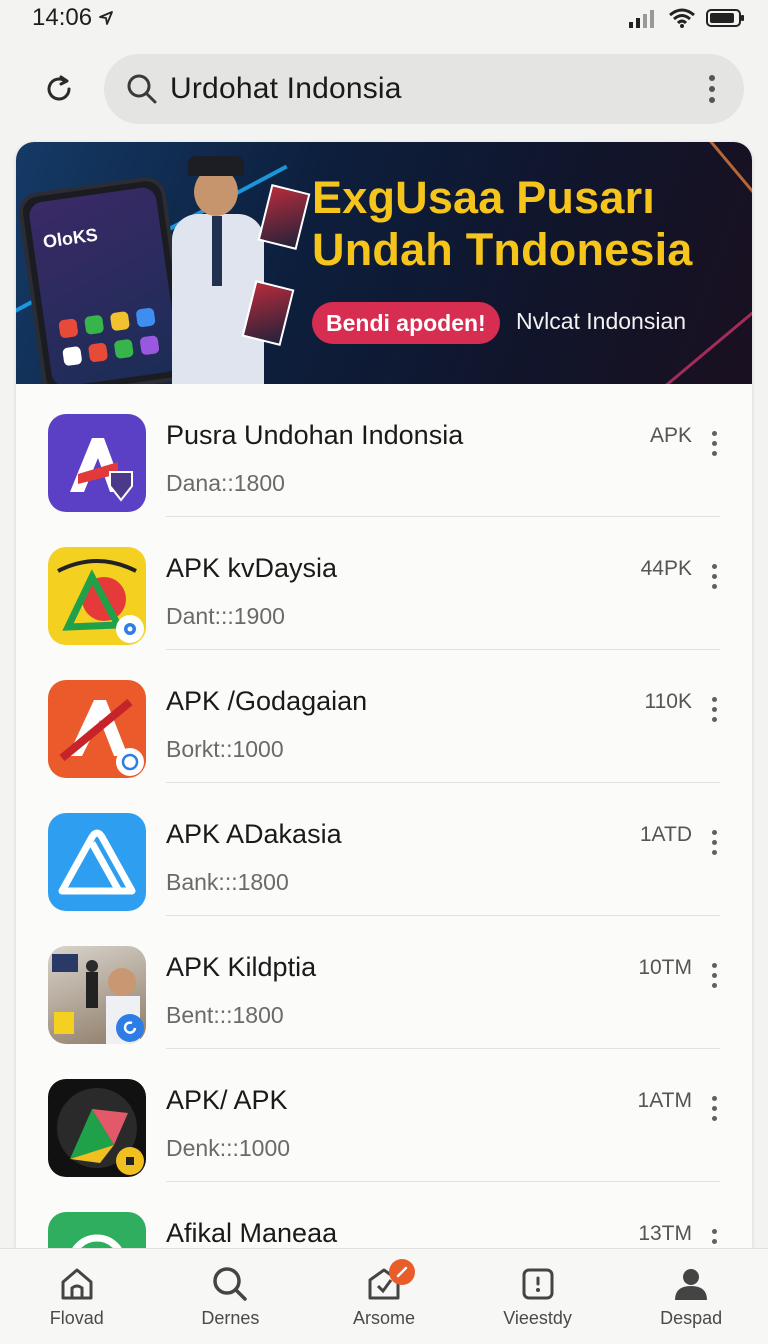  Describe the element at coordinates (254, 834) in the screenshot. I see `app-name: APK ADakasia` at that location.